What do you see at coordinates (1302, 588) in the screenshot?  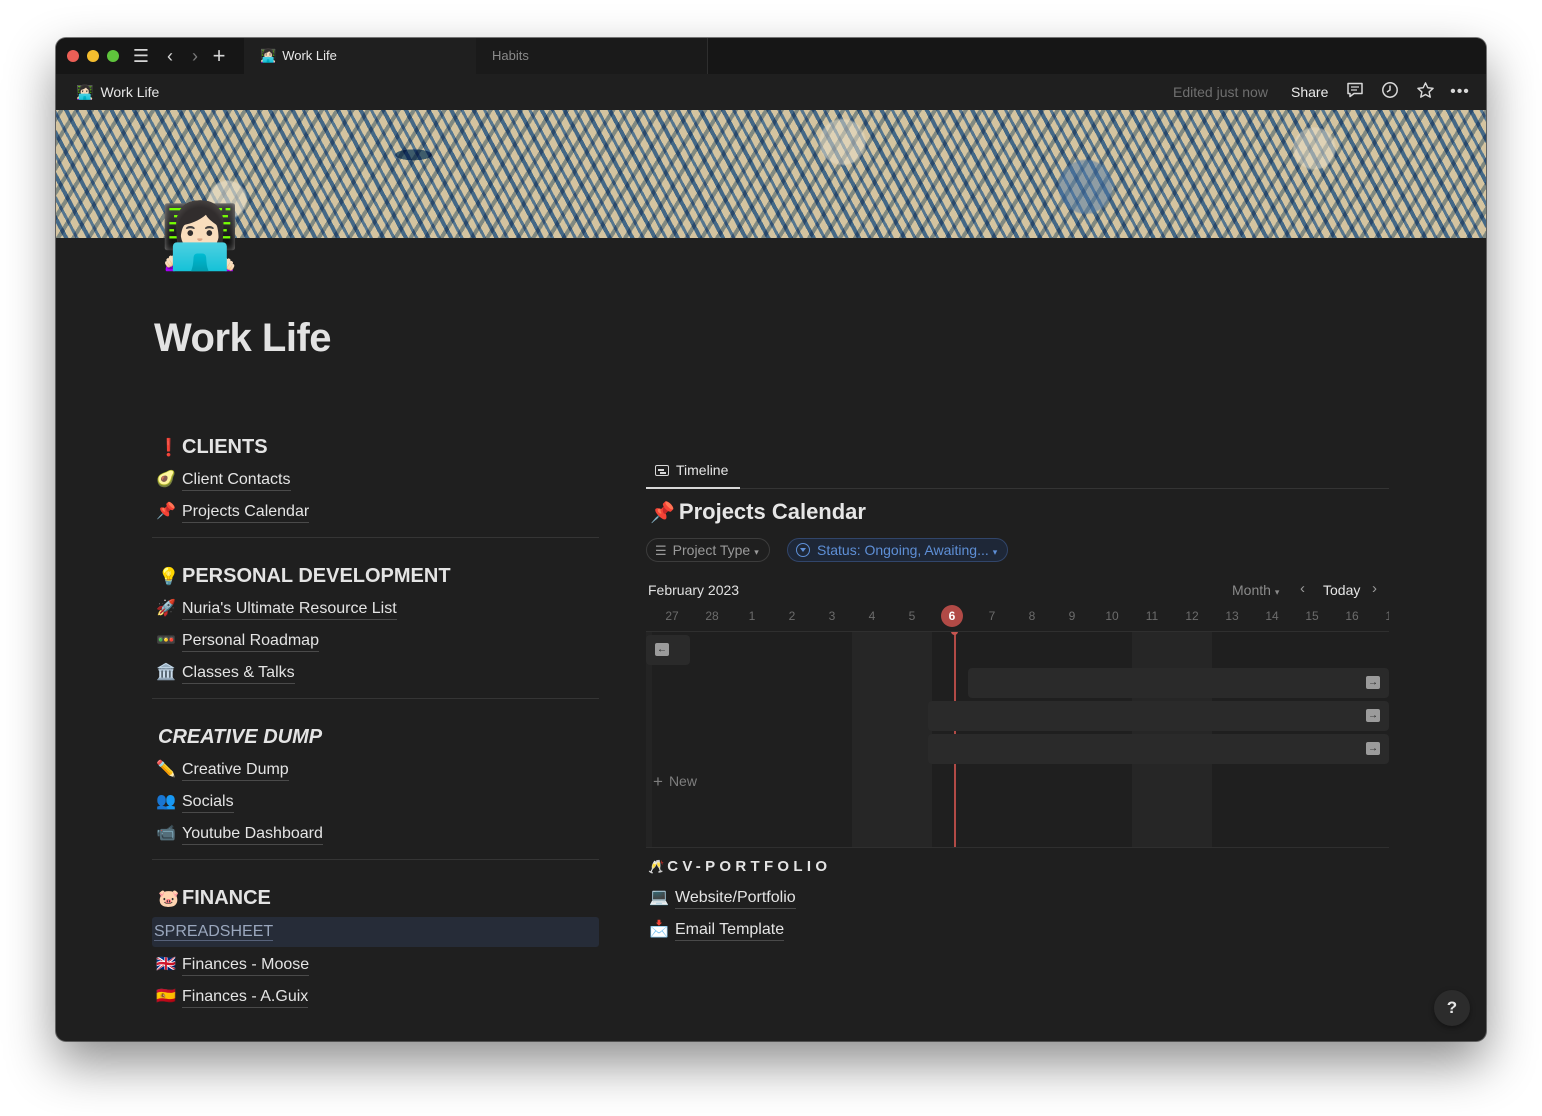 I see `previous-icon: ‹` at bounding box center [1302, 588].